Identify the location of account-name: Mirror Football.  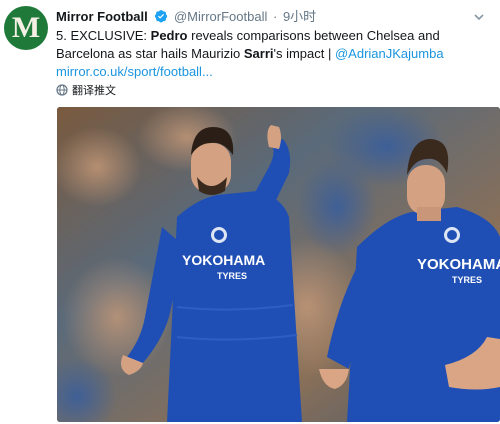
(102, 16).